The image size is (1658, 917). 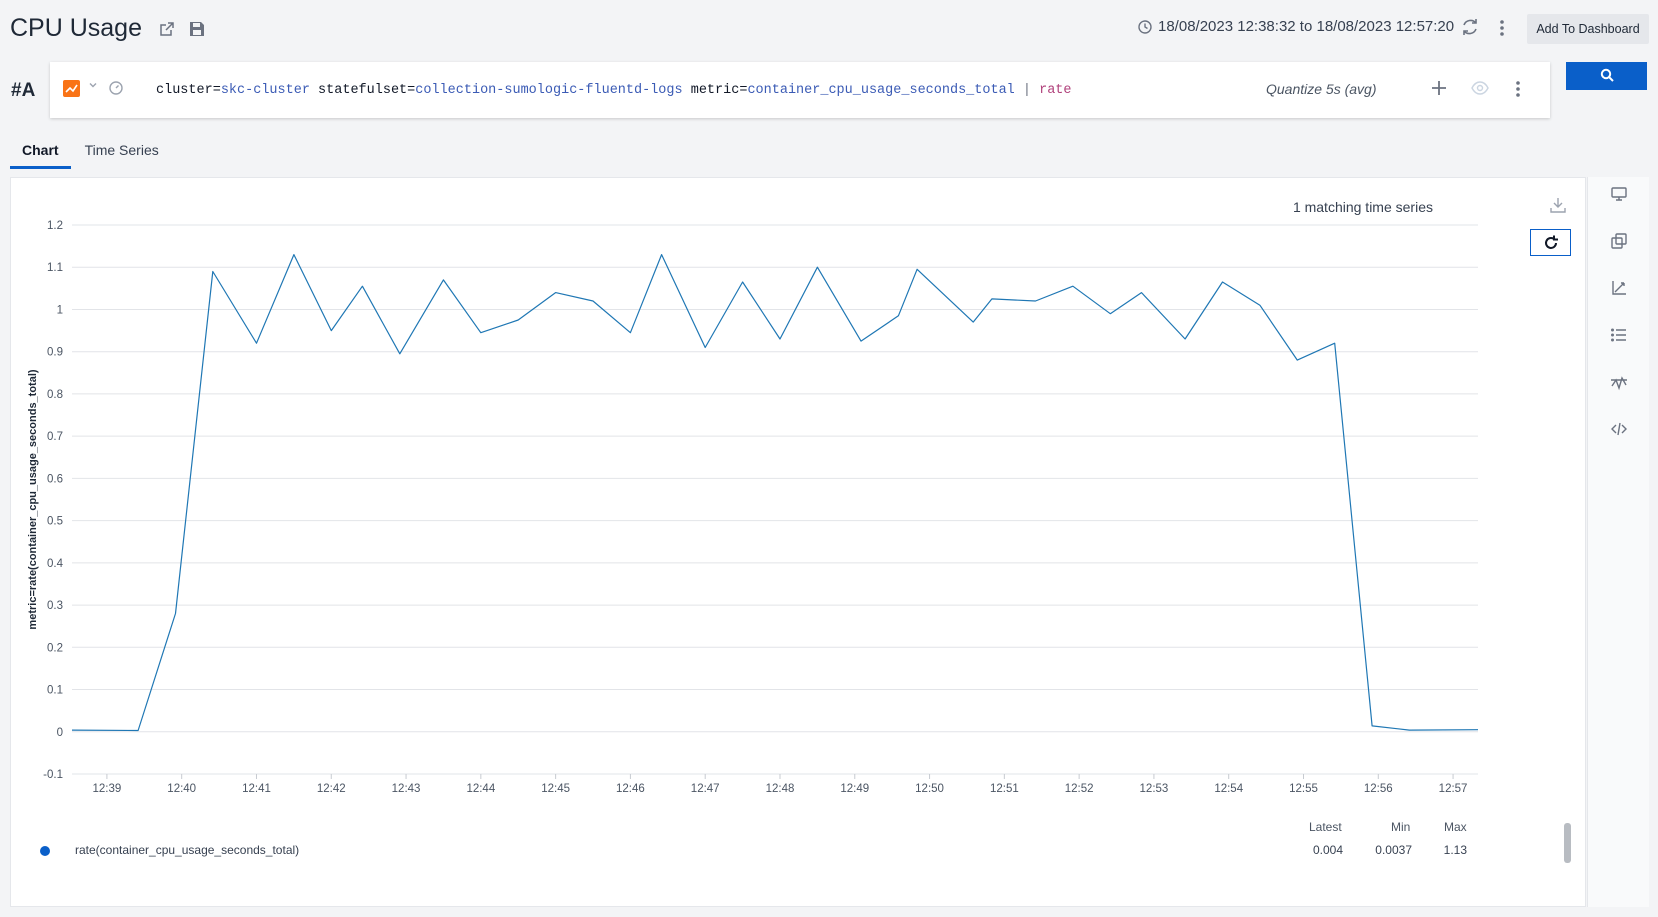 What do you see at coordinates (1145, 26) in the screenshot?
I see `clock-icon` at bounding box center [1145, 26].